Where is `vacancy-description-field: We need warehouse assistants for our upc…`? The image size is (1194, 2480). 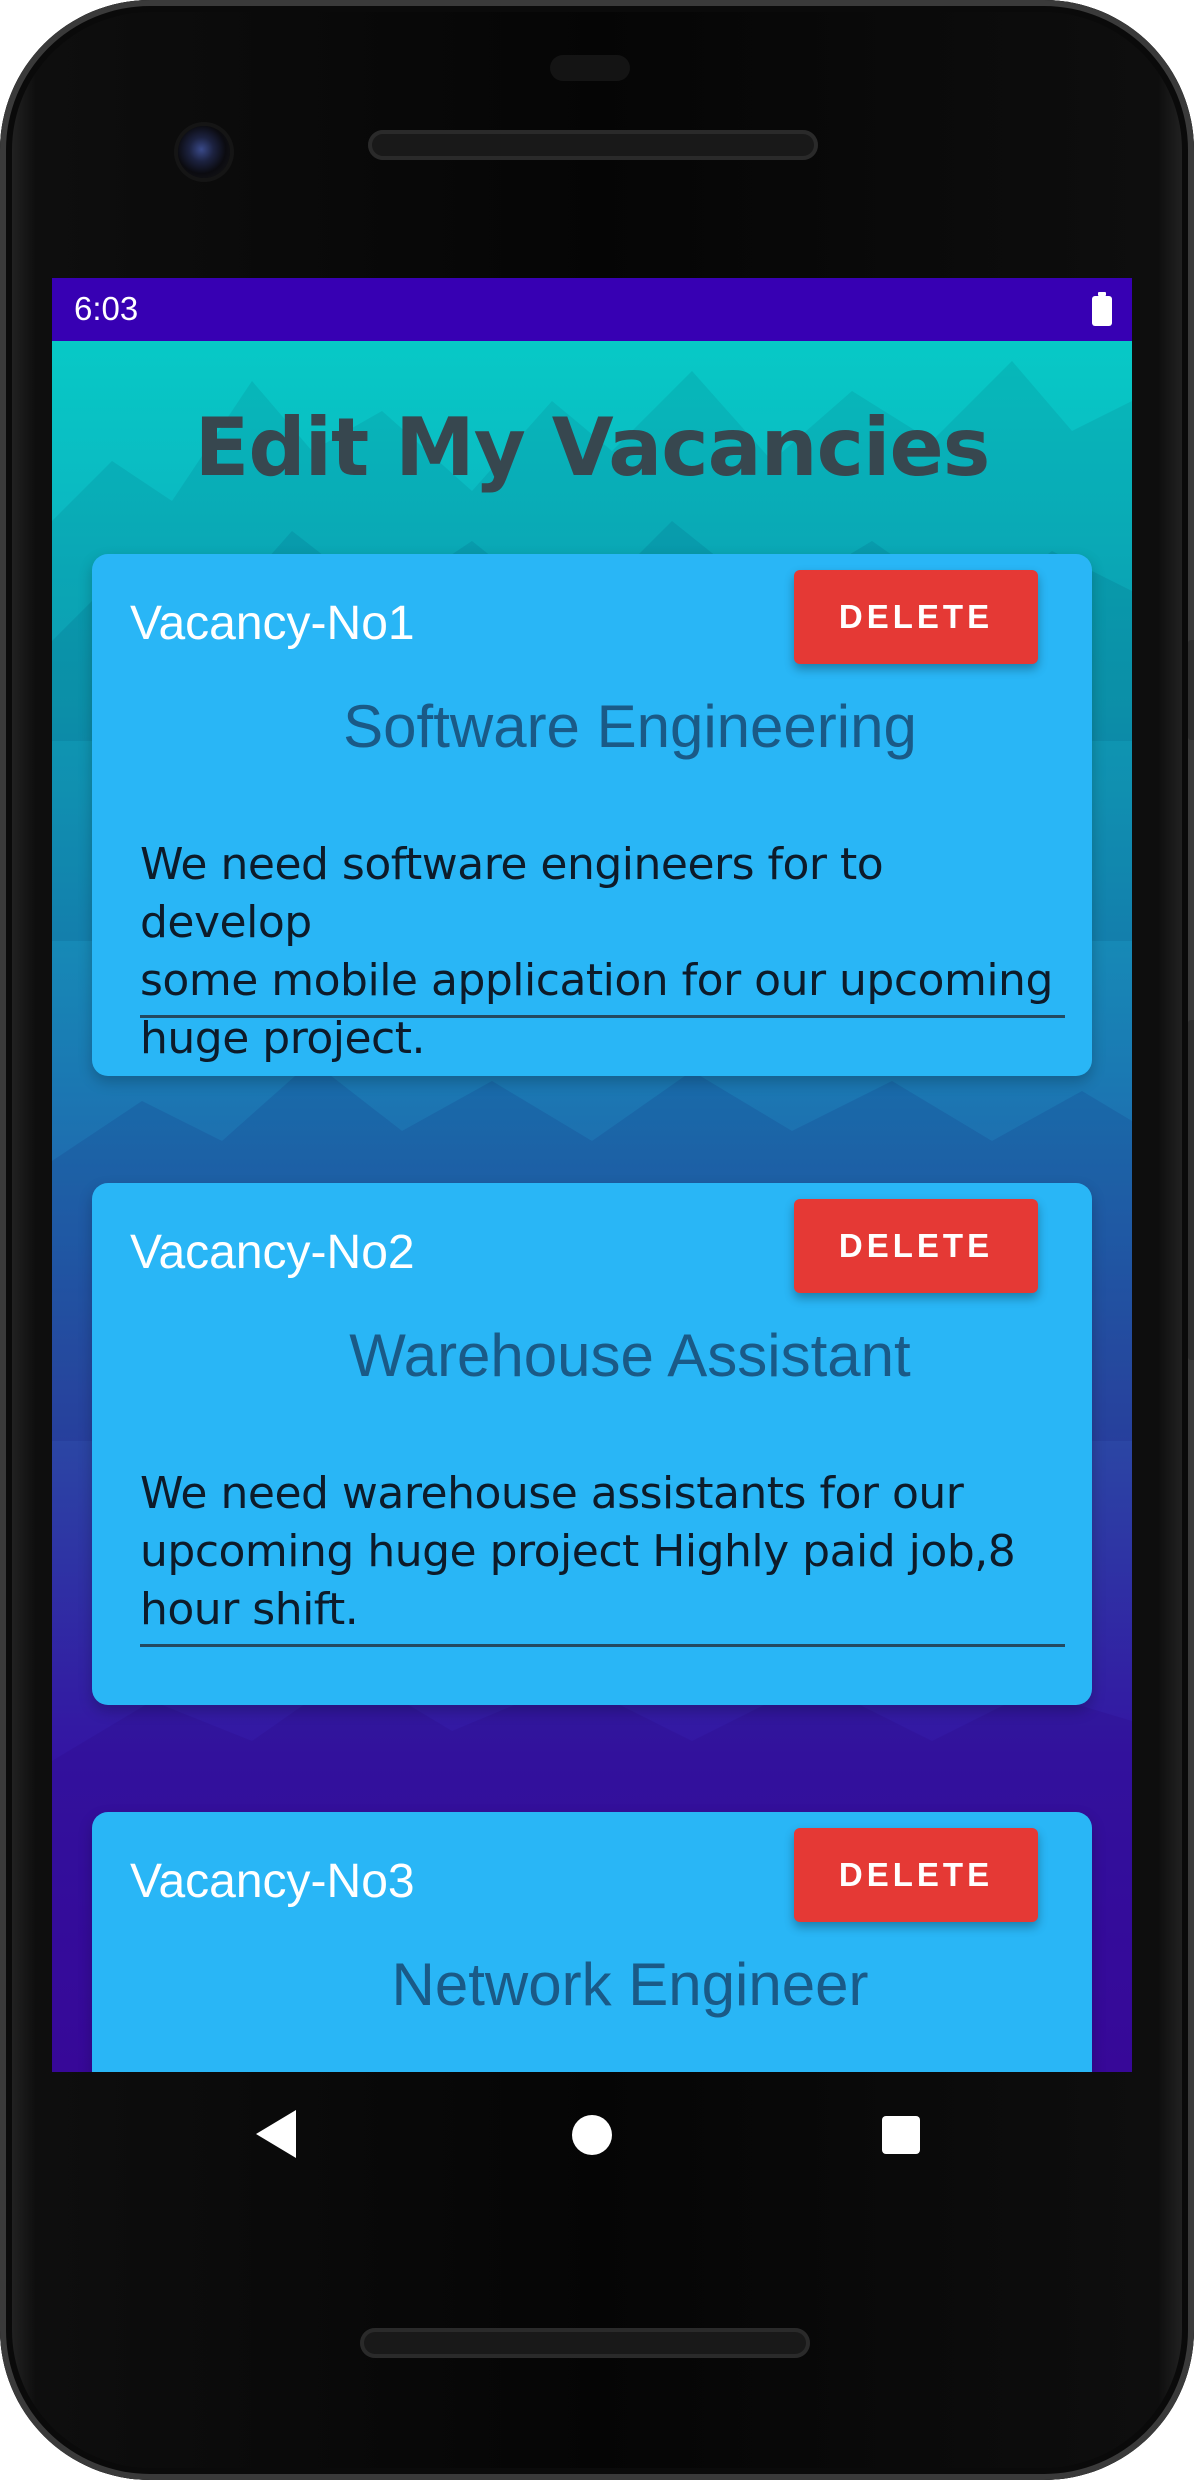 vacancy-description-field: We need warehouse assistants for our upc… is located at coordinates (602, 1552).